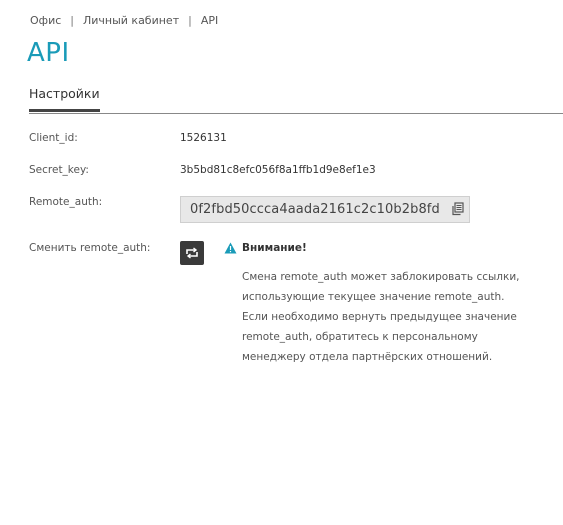 This screenshot has height=525, width=563. I want to click on tab-divider, so click(296, 113).